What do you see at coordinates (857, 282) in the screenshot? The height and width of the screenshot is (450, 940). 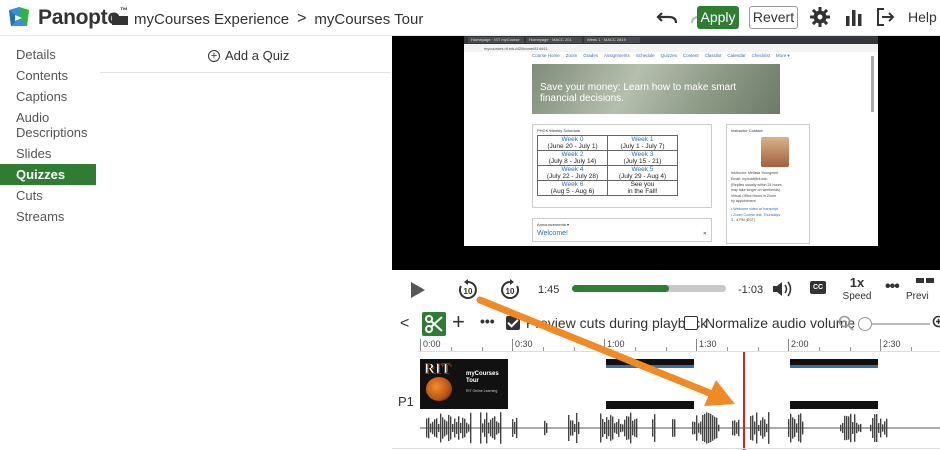 I see `speed-value: 1x` at bounding box center [857, 282].